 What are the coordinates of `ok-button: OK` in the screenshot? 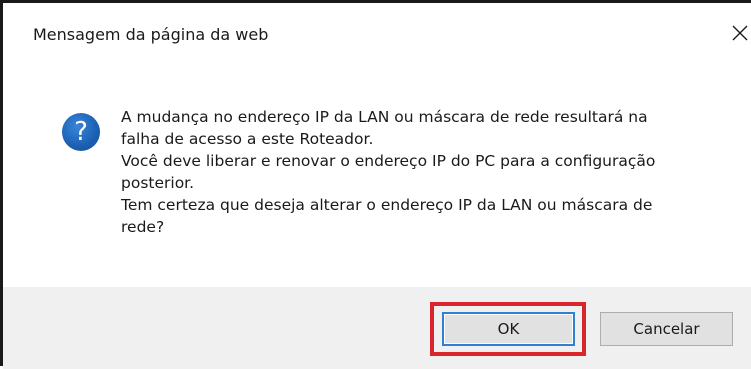 It's located at (508, 329).